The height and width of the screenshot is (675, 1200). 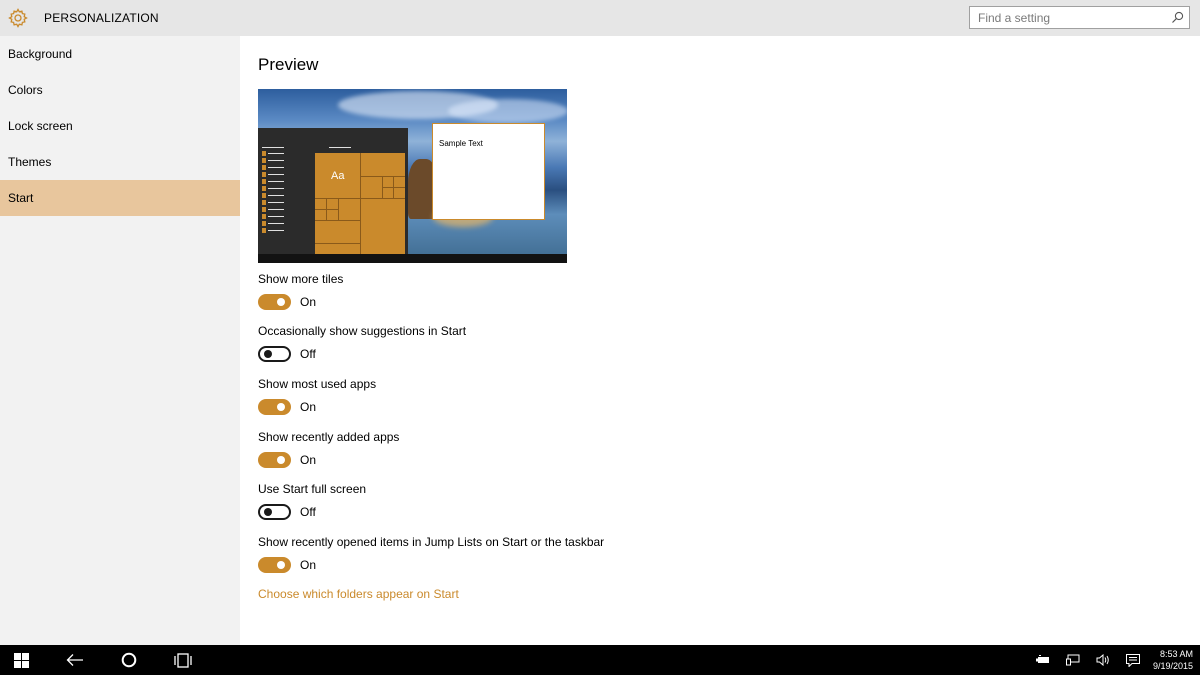 I want to click on preview-app-list, so click(x=273, y=192).